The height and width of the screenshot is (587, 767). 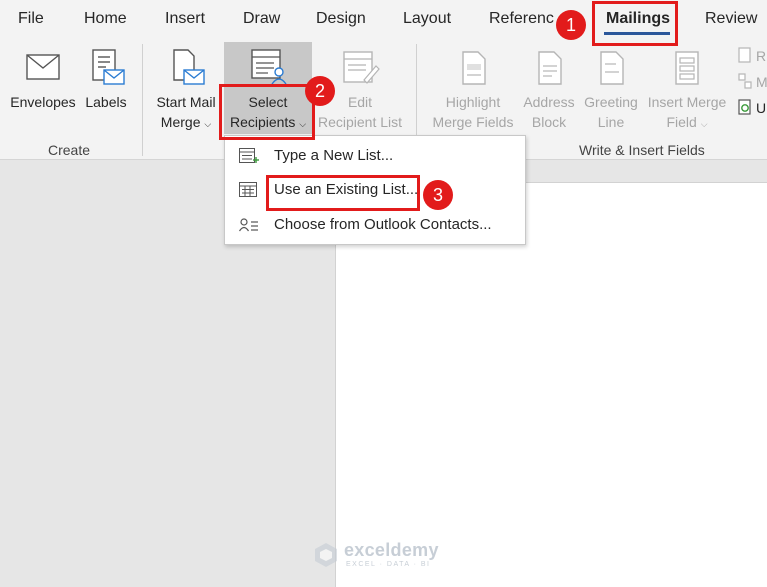 What do you see at coordinates (473, 89) in the screenshot?
I see `highlight-merge-fields-button: Highlight Merge Fields` at bounding box center [473, 89].